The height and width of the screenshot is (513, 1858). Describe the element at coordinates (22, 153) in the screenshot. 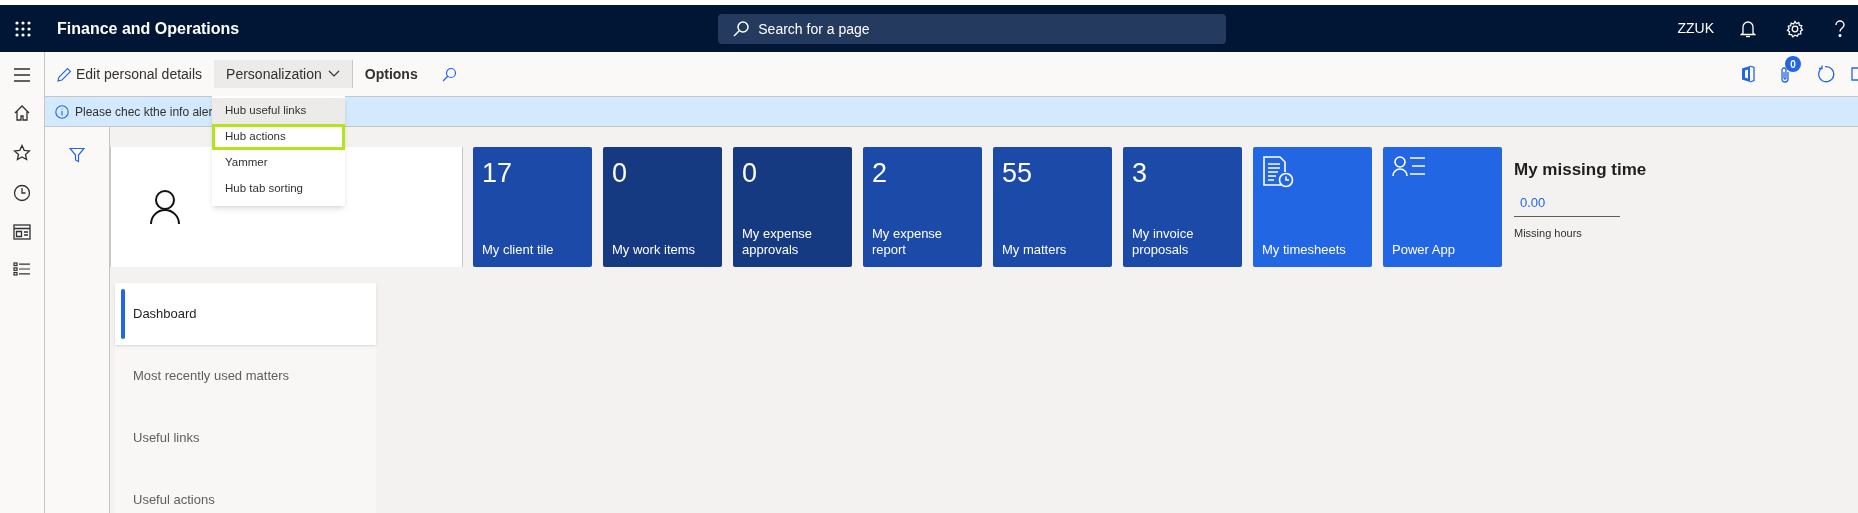

I see `star-icon` at that location.